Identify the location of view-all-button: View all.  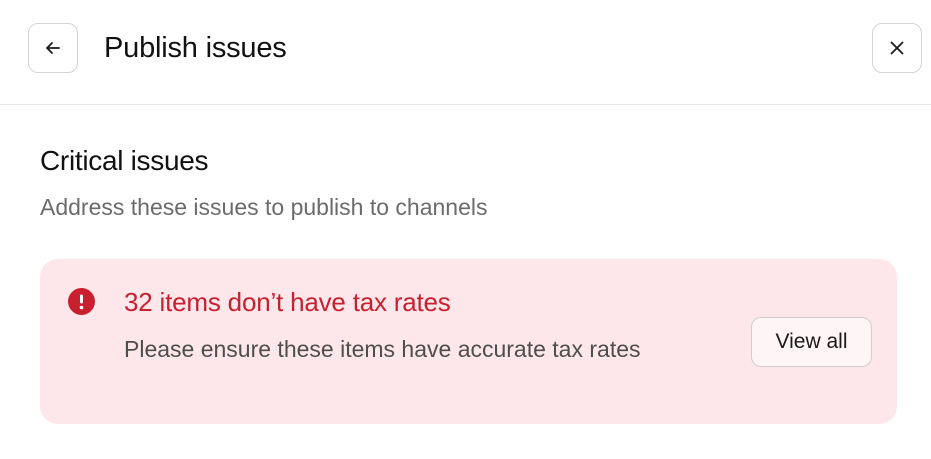
(811, 342).